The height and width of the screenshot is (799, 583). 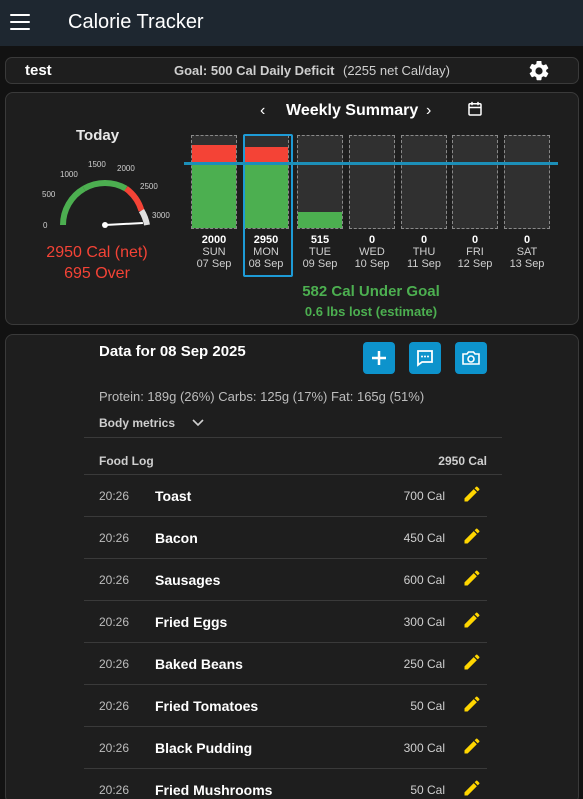 What do you see at coordinates (428, 111) in the screenshot?
I see `next-week-icon: ›` at bounding box center [428, 111].